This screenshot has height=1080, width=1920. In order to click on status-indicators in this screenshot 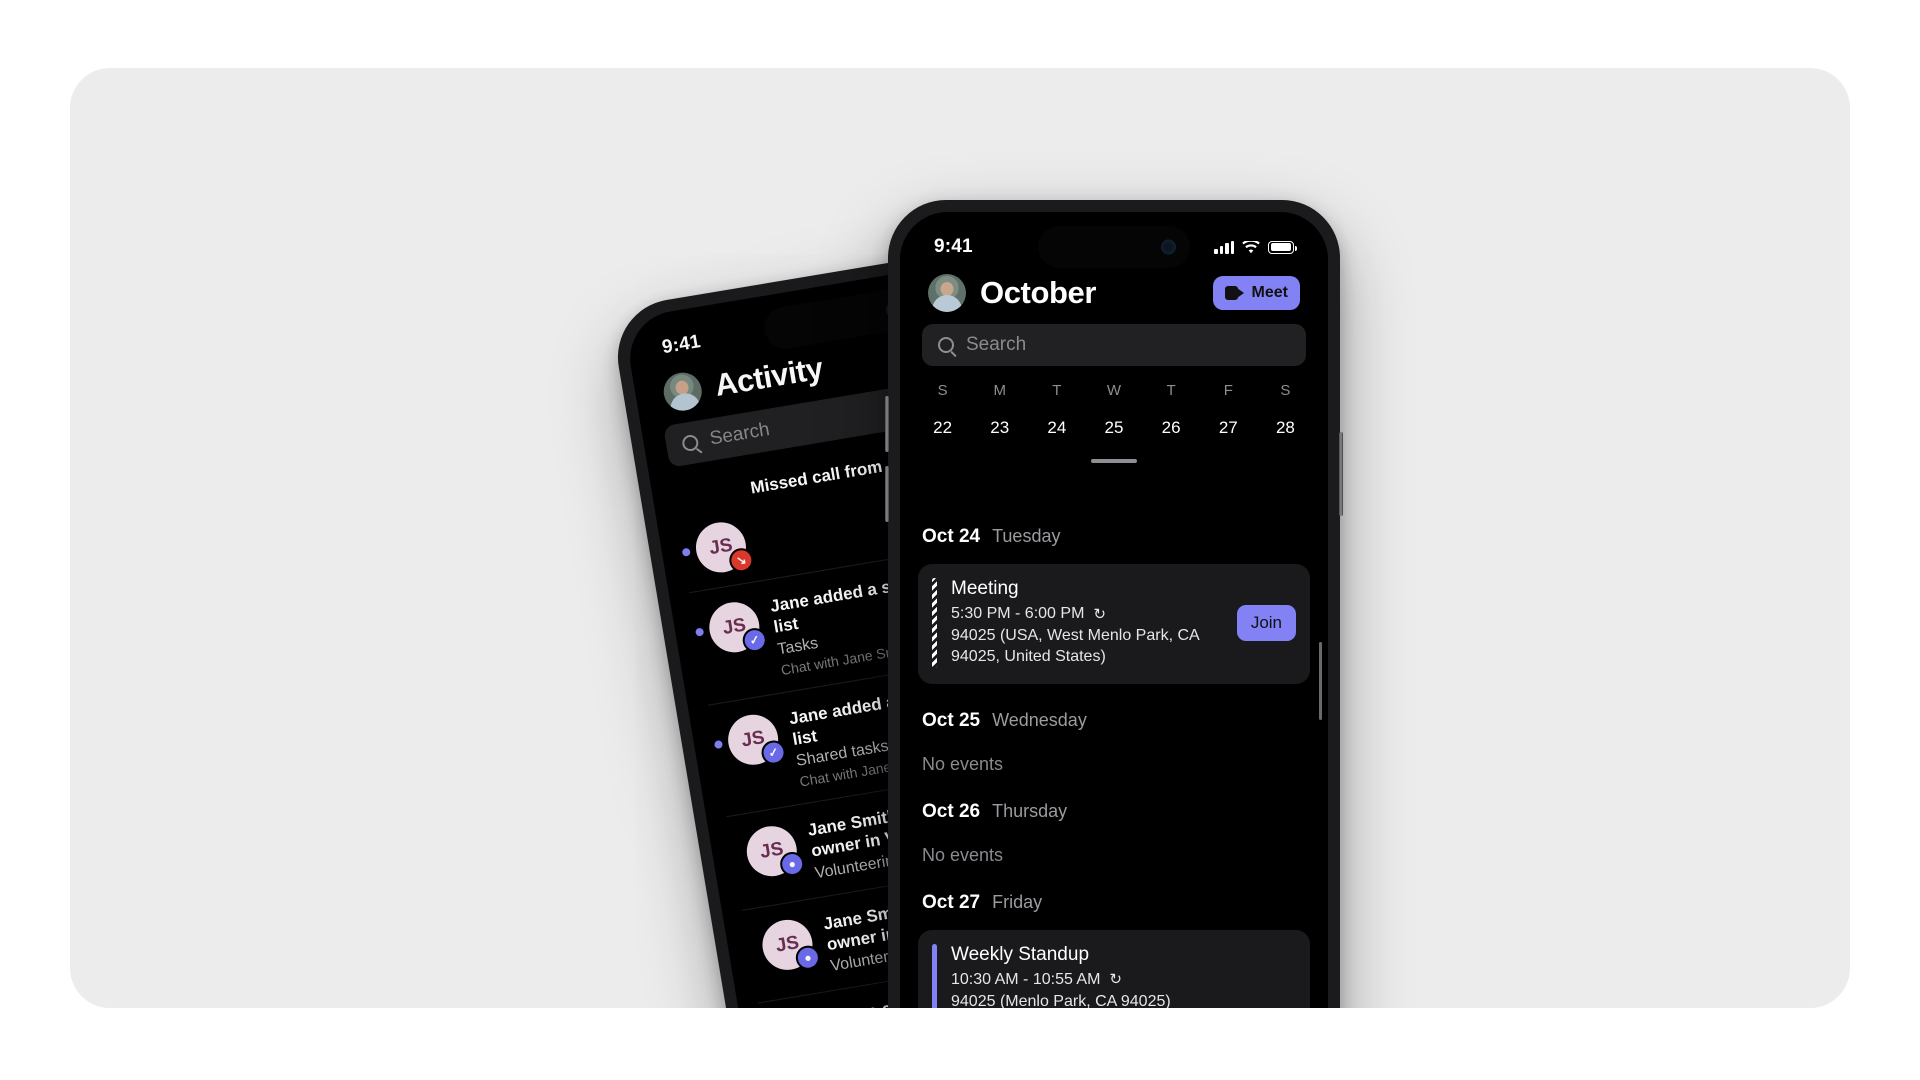, I will do `click(1255, 246)`.